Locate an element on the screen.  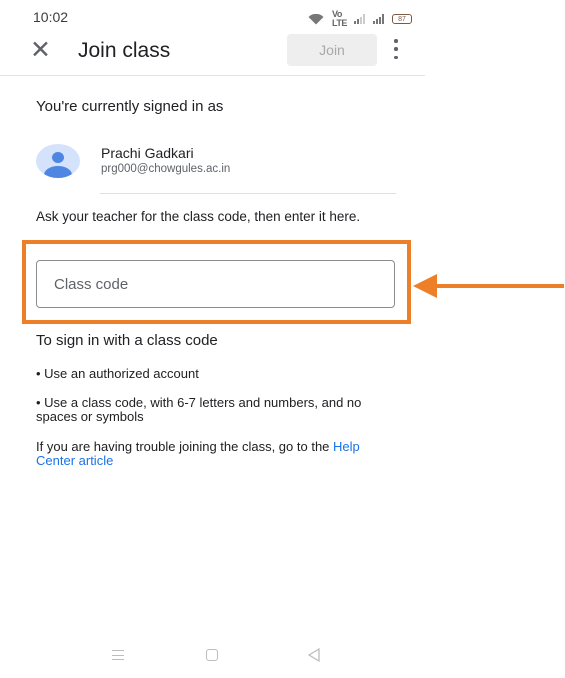
divider is located at coordinates (248, 193).